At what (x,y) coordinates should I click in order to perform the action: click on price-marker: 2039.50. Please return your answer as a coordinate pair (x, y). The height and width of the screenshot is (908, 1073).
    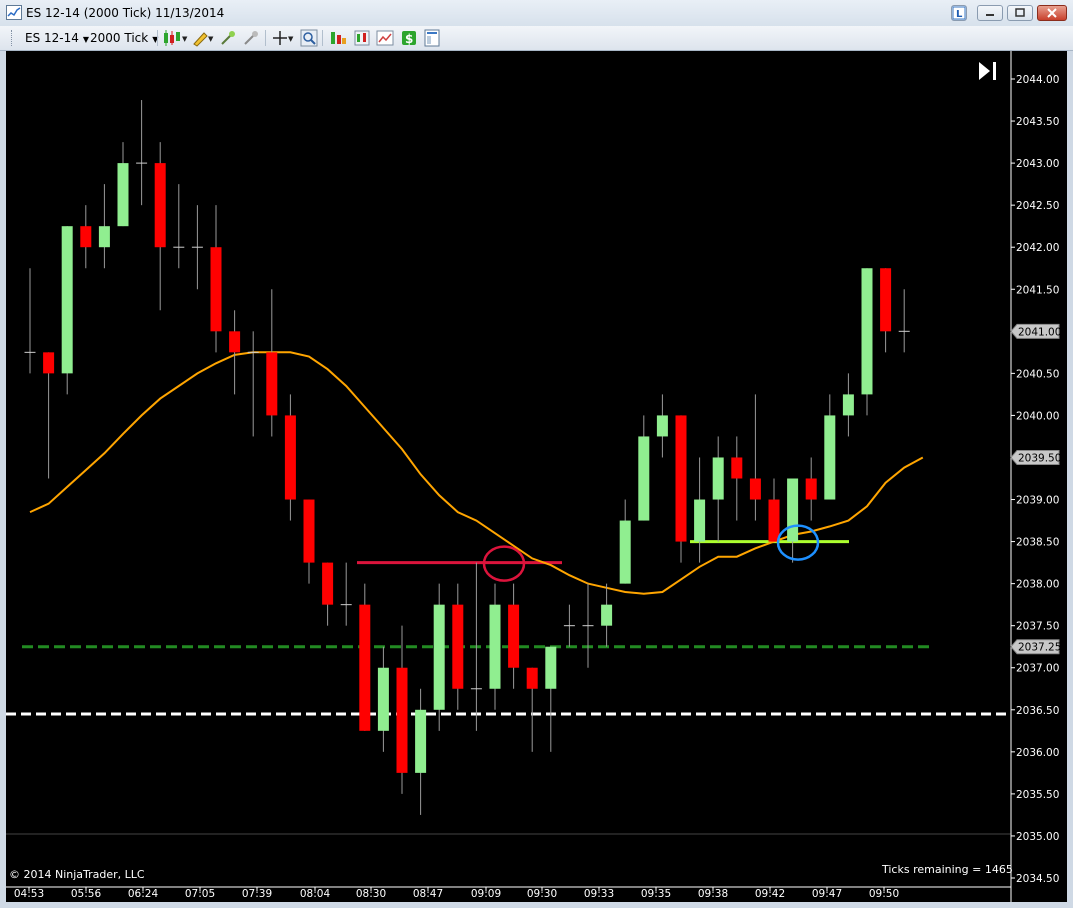
    Looking at the image, I should click on (1035, 457).